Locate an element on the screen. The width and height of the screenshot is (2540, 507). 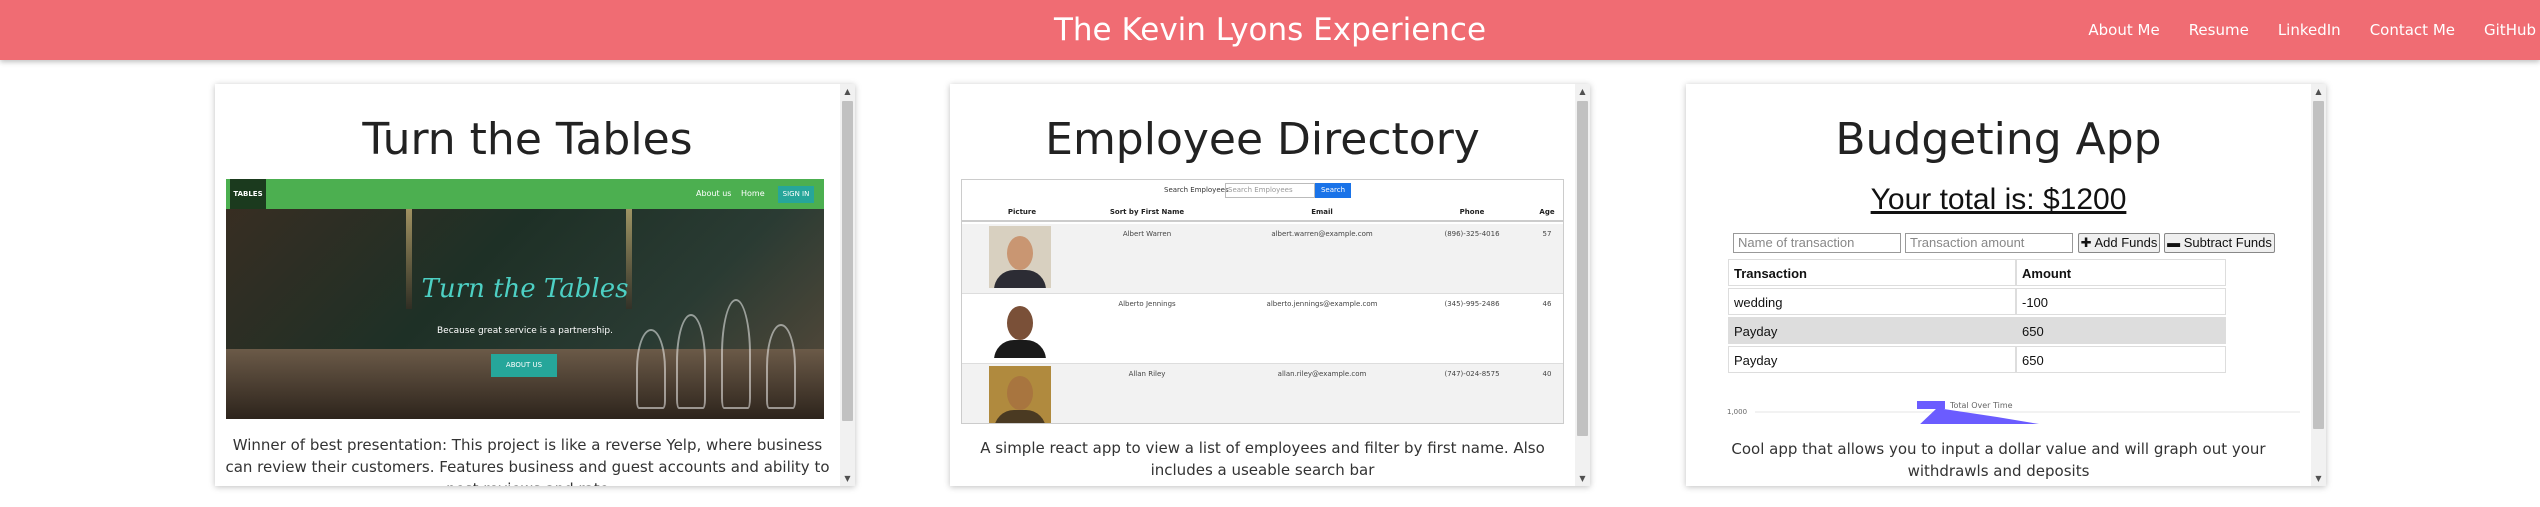
employee-name: Albert Warren is located at coordinates (1147, 234).